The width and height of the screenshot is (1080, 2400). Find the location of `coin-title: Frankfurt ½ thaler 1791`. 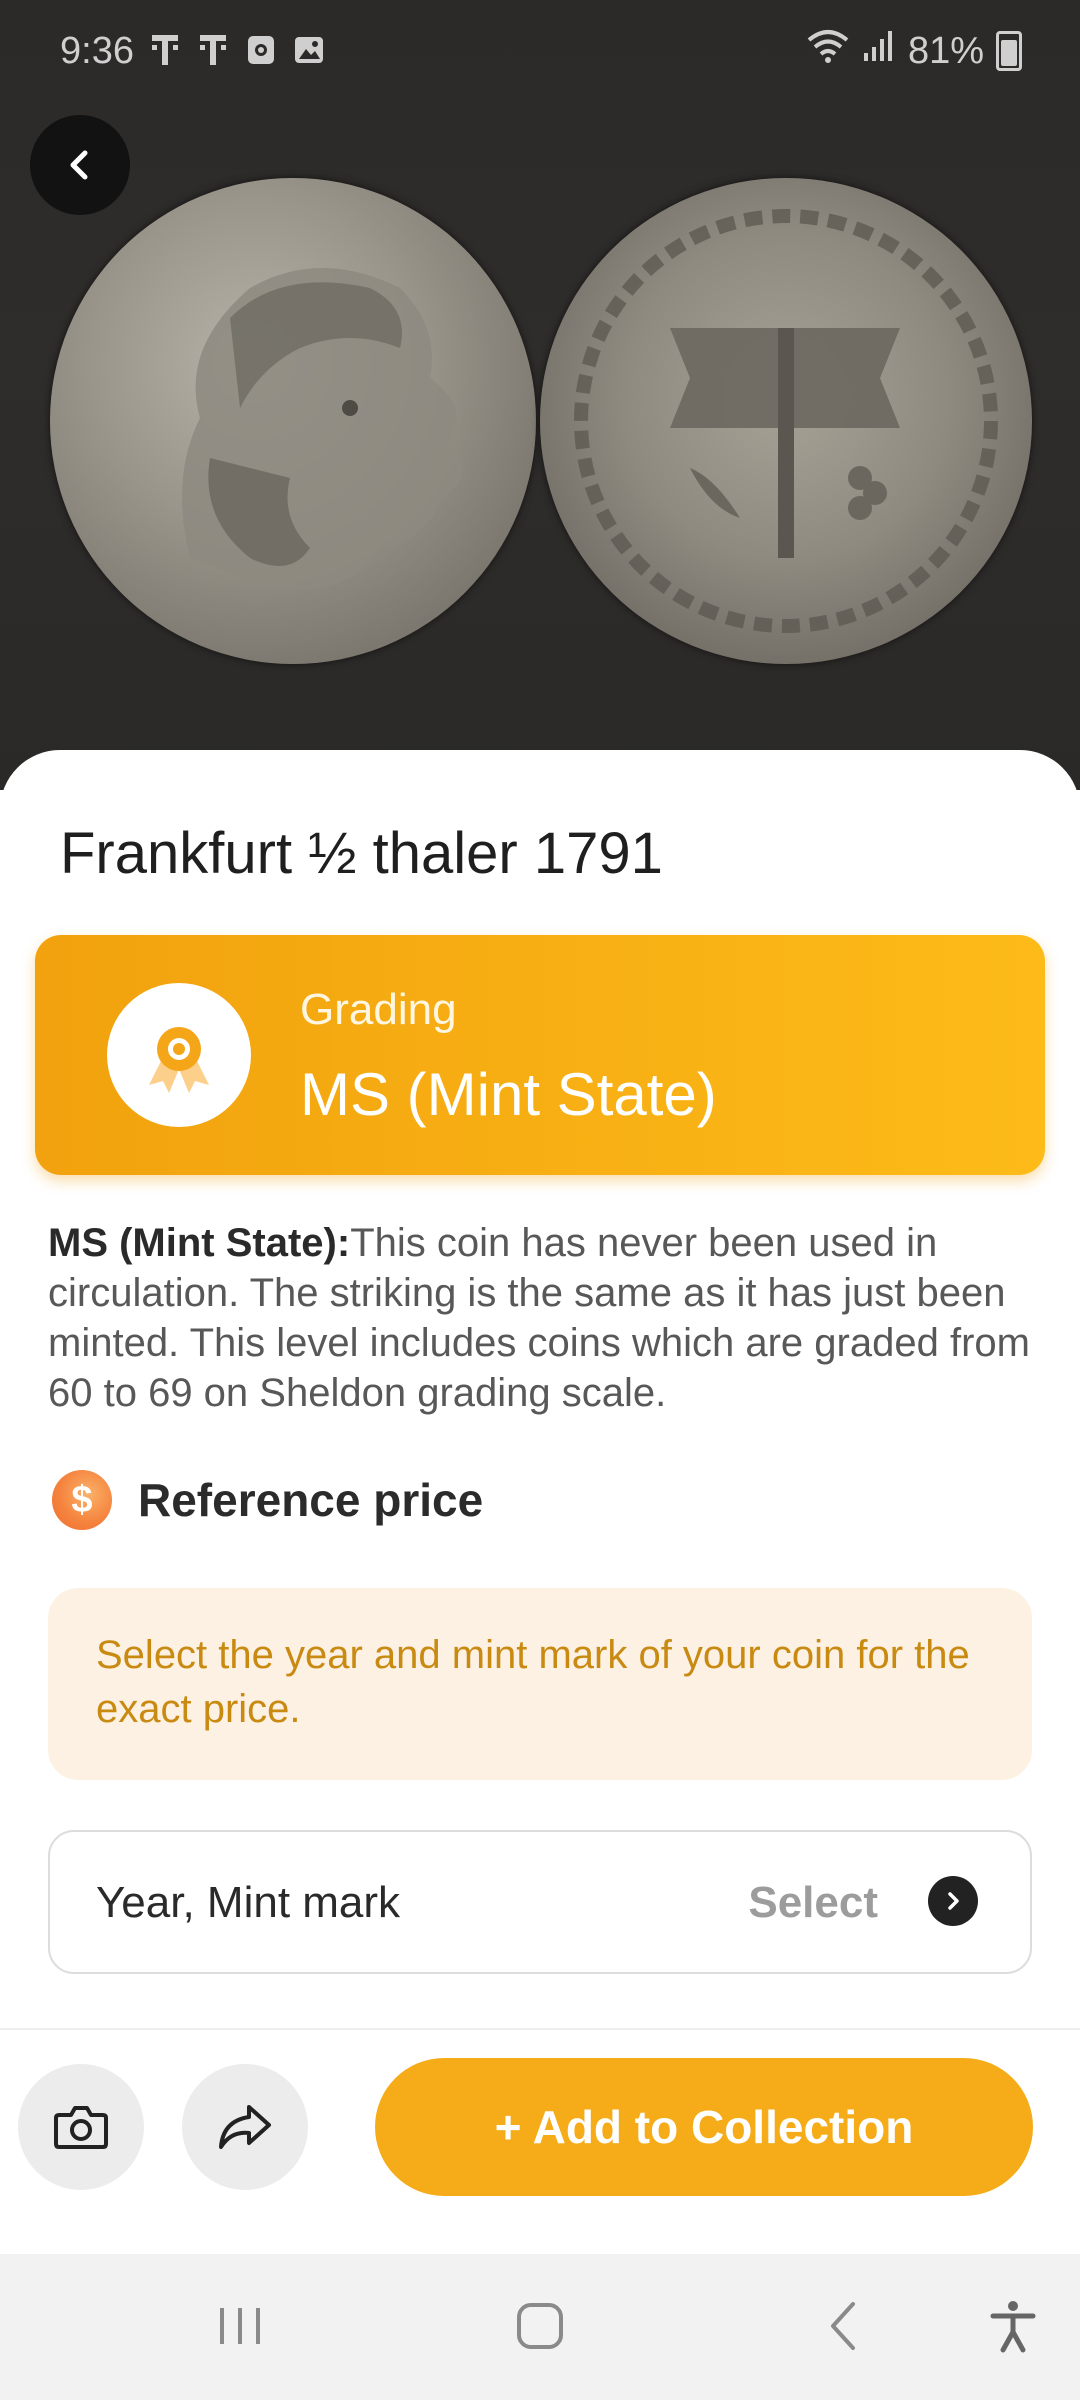

coin-title: Frankfurt ½ thaler 1791 is located at coordinates (361, 853).